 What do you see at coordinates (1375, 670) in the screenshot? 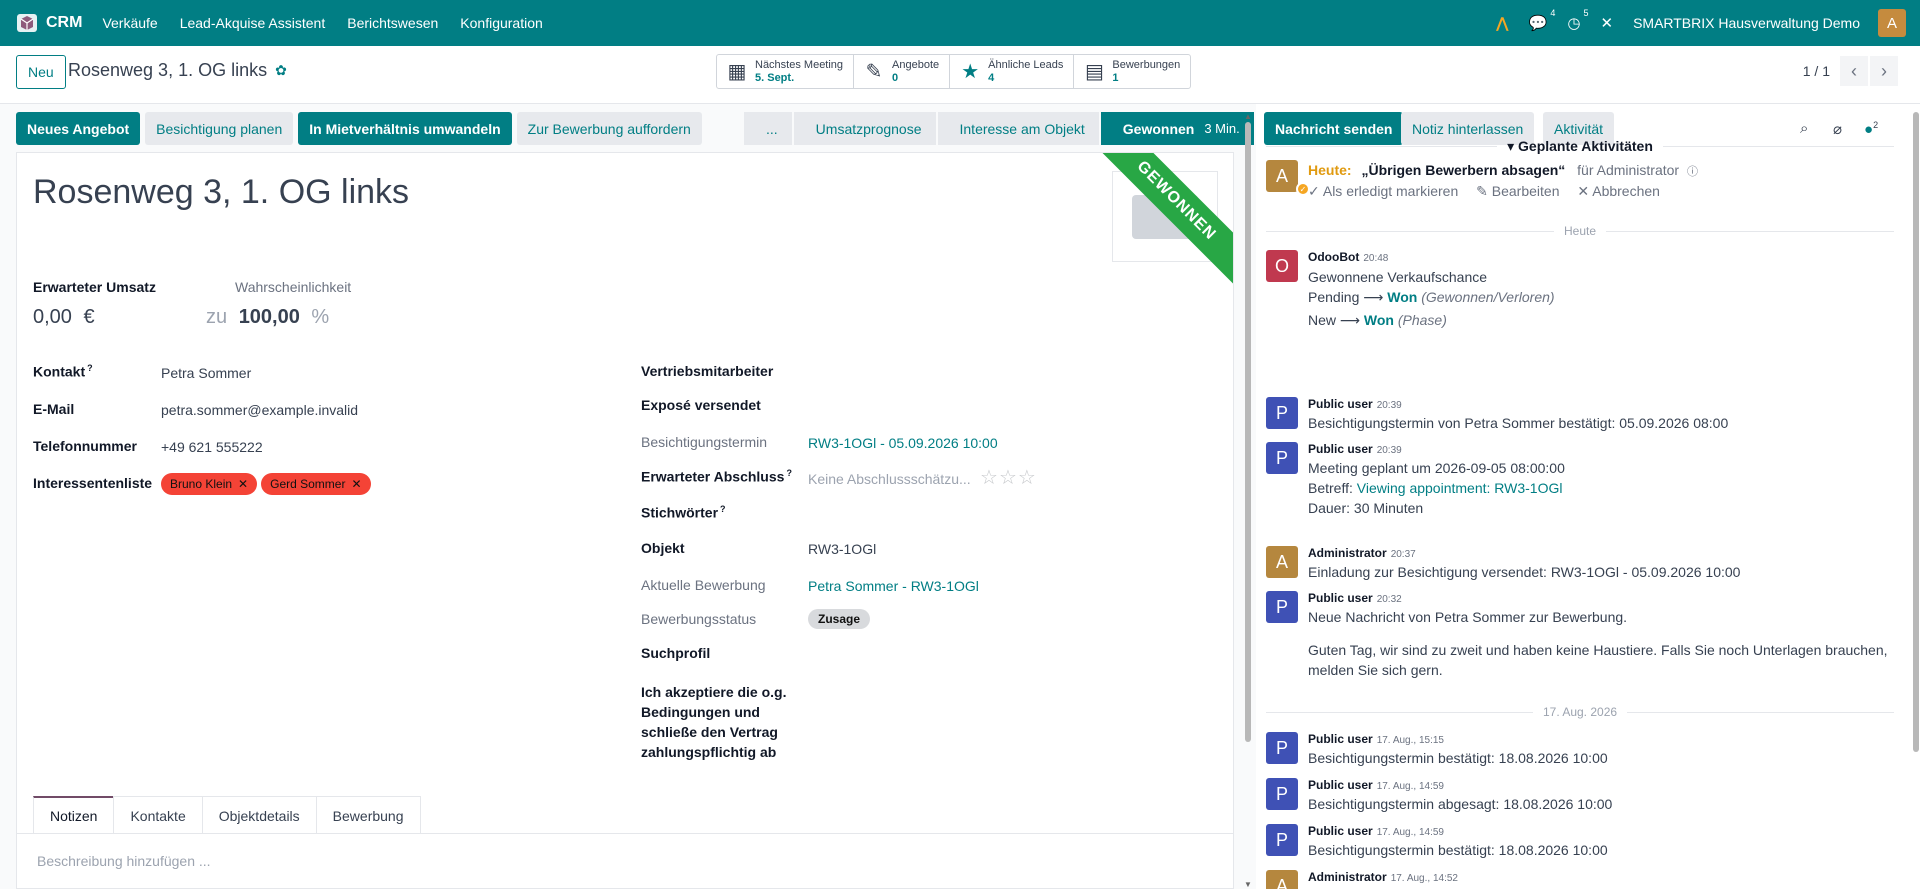
I see `message-body: melden Sie sich gern.` at bounding box center [1375, 670].